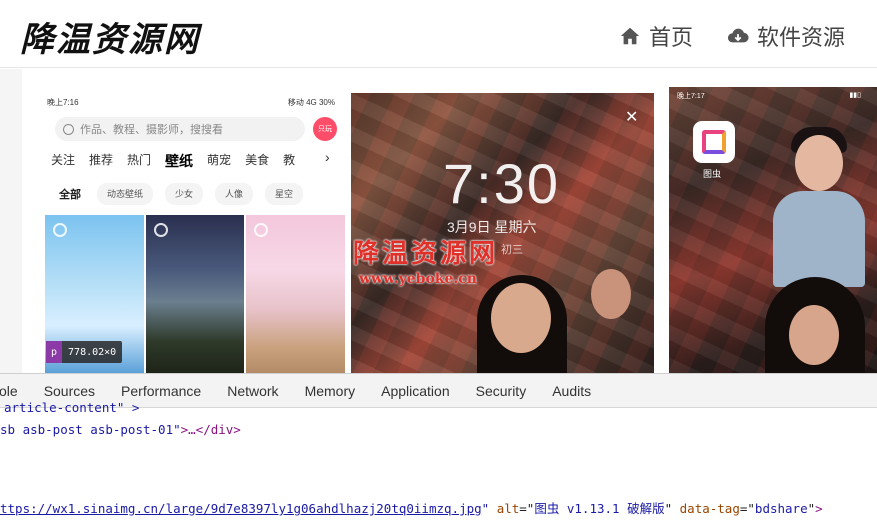  What do you see at coordinates (819, 508) in the screenshot?
I see `code-token: >` at bounding box center [819, 508].